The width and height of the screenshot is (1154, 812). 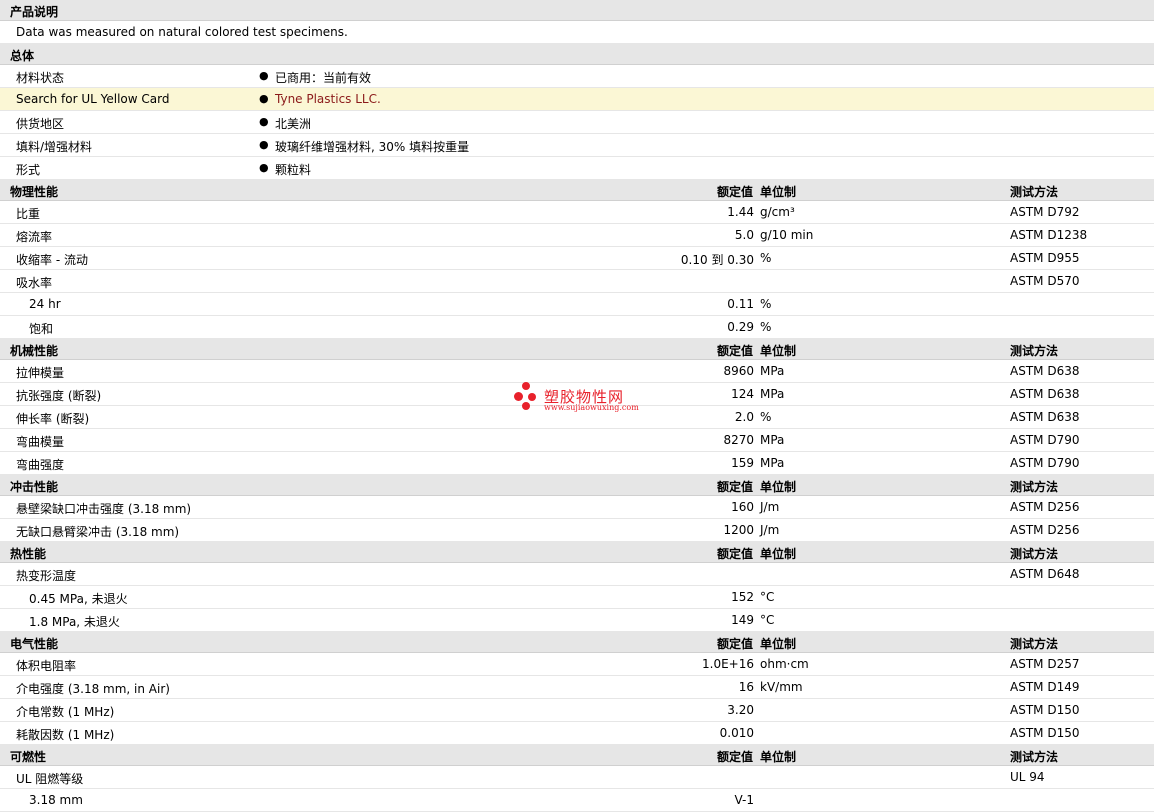 What do you see at coordinates (744, 800) in the screenshot?
I see `property-value: V-1` at bounding box center [744, 800].